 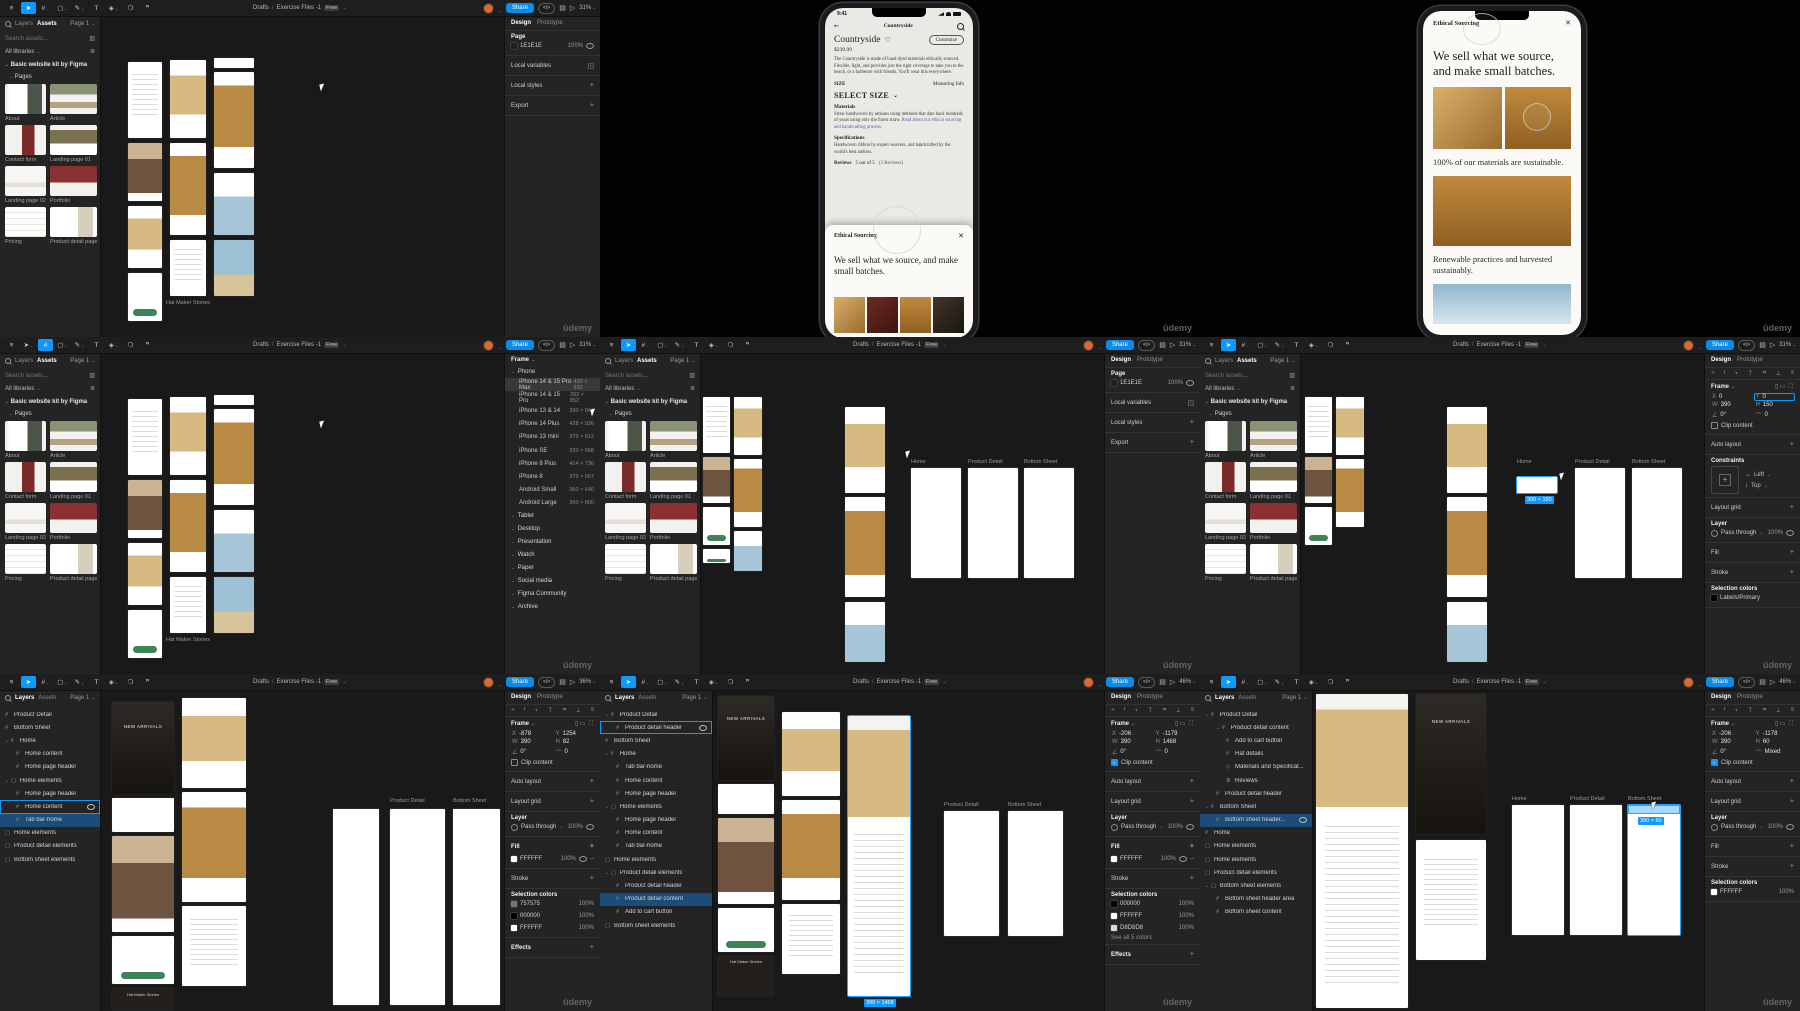 What do you see at coordinates (552, 46) in the screenshot?
I see `page-color-row: 1E1E1E 100%` at bounding box center [552, 46].